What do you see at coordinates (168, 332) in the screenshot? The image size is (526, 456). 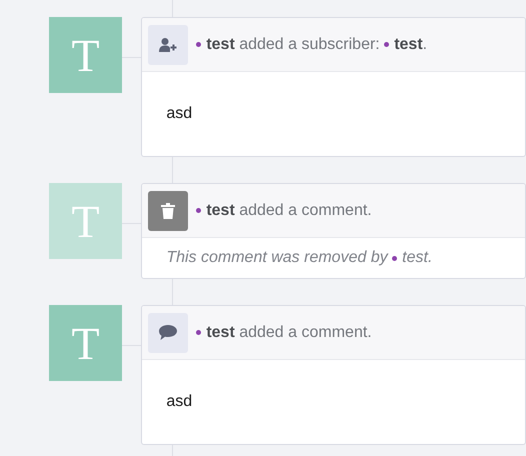 I see `speech-bubble-icon` at bounding box center [168, 332].